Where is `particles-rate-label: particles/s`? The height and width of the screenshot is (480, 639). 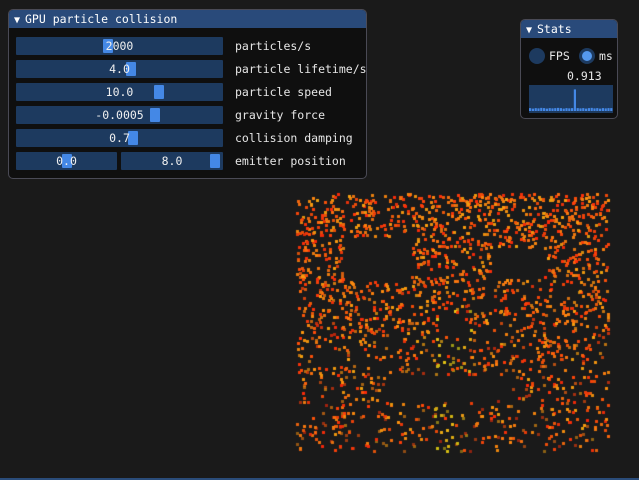
particles-rate-label: particles/s is located at coordinates (273, 46).